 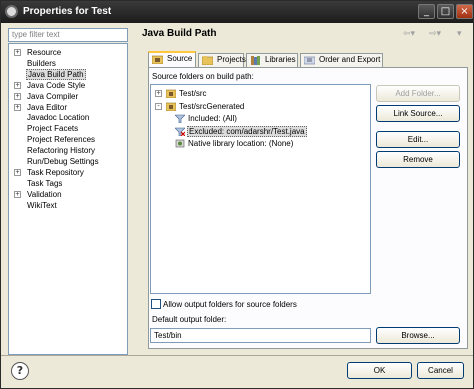 What do you see at coordinates (179, 33) in the screenshot?
I see `page-title: Java Build Path` at bounding box center [179, 33].